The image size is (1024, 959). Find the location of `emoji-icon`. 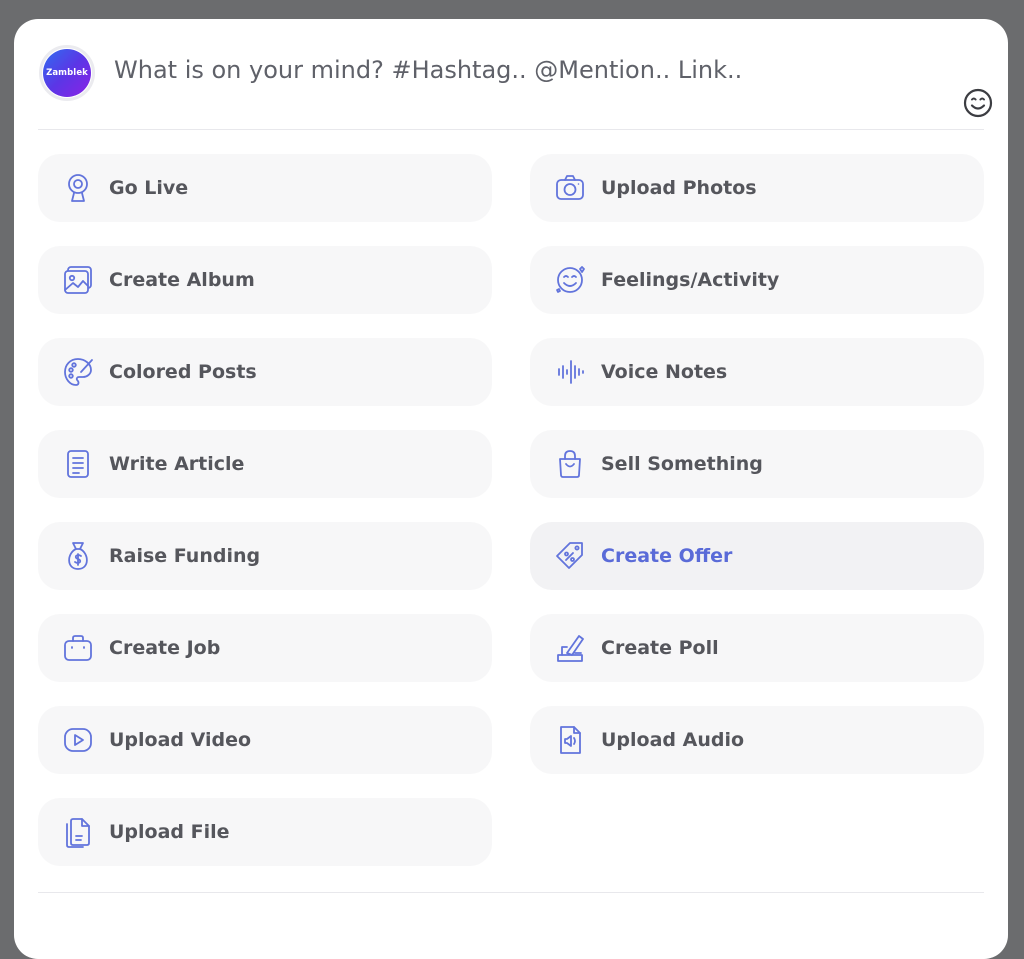

emoji-icon is located at coordinates (978, 103).